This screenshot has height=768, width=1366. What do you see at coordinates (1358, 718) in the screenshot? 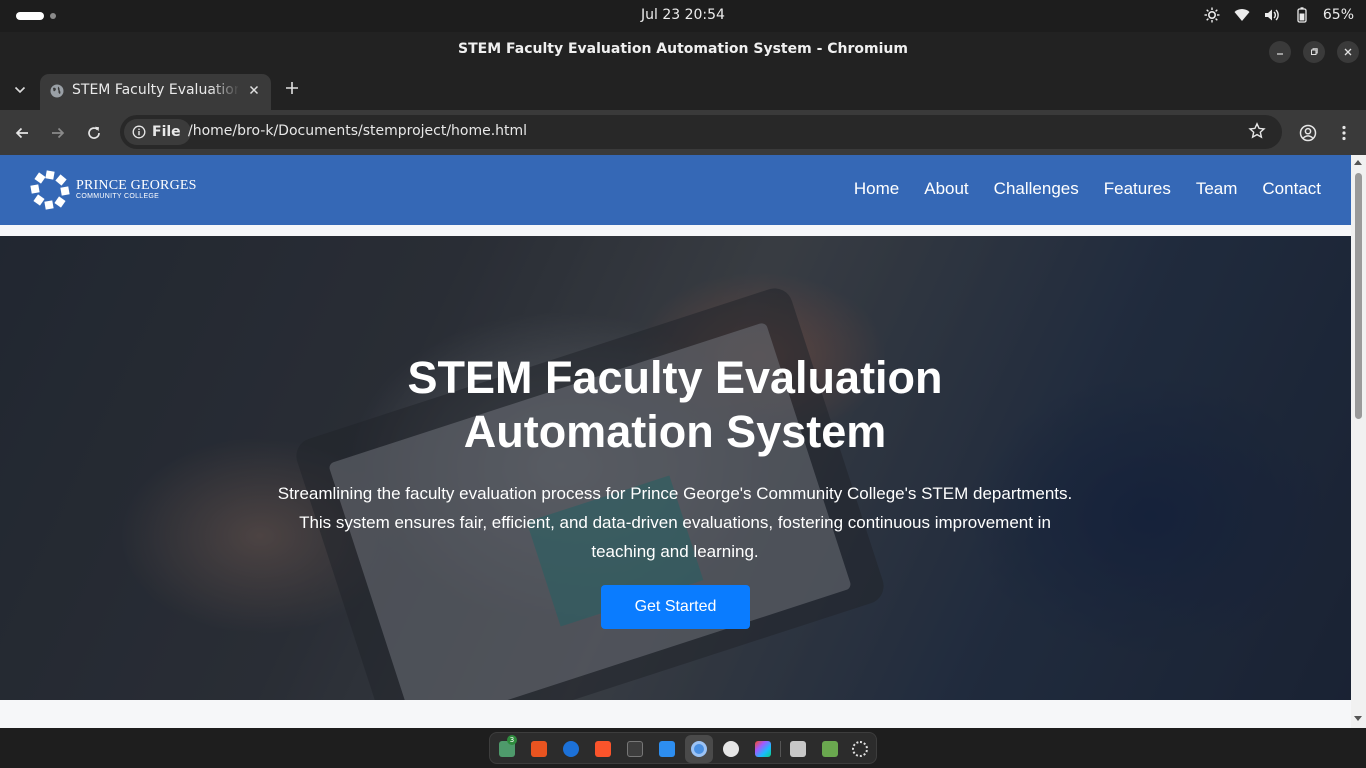
I see `scroll-down-arrow-icon` at bounding box center [1358, 718].